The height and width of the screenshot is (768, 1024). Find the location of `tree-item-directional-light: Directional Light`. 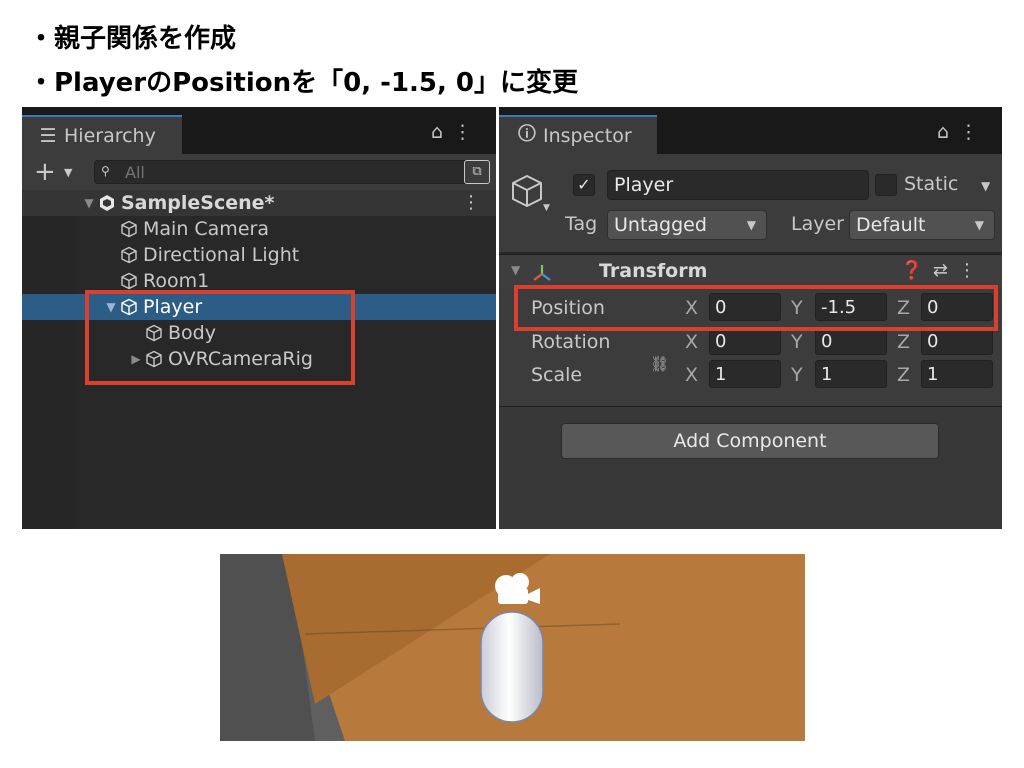

tree-item-directional-light: Directional Light is located at coordinates (259, 255).